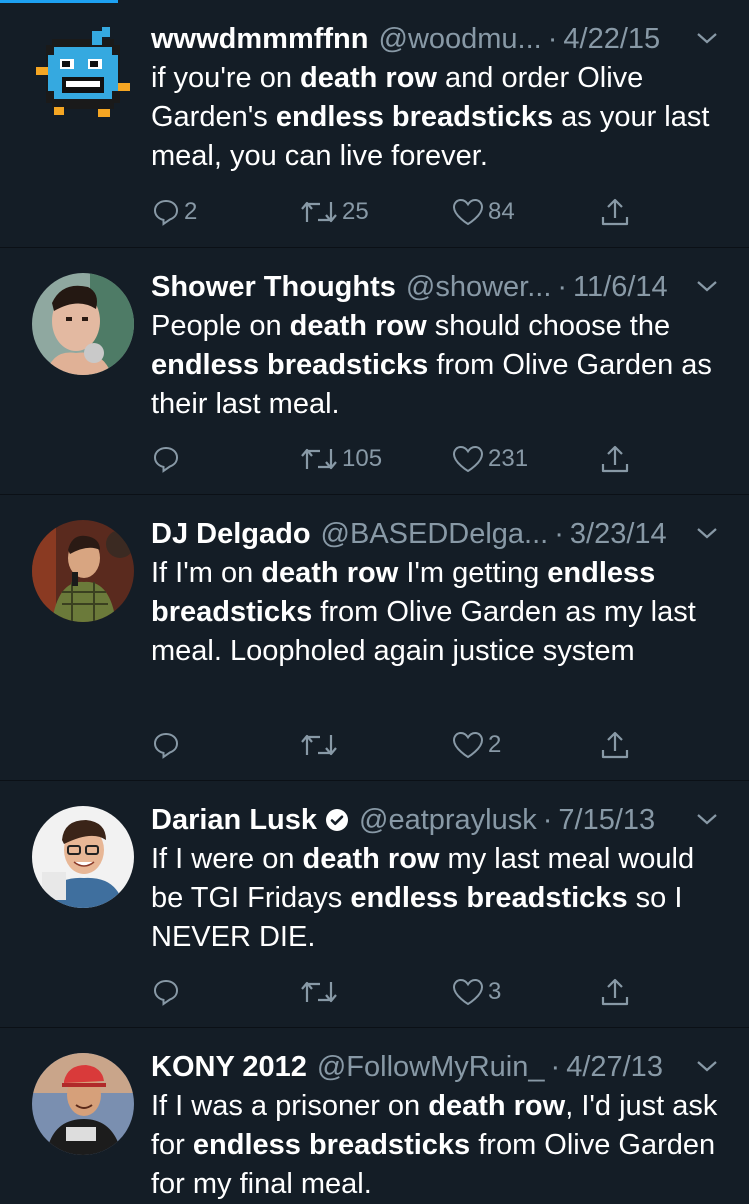 Image resolution: width=749 pixels, height=1204 pixels. Describe the element at coordinates (490, 459) in the screenshot. I see `like-button: 231` at that location.